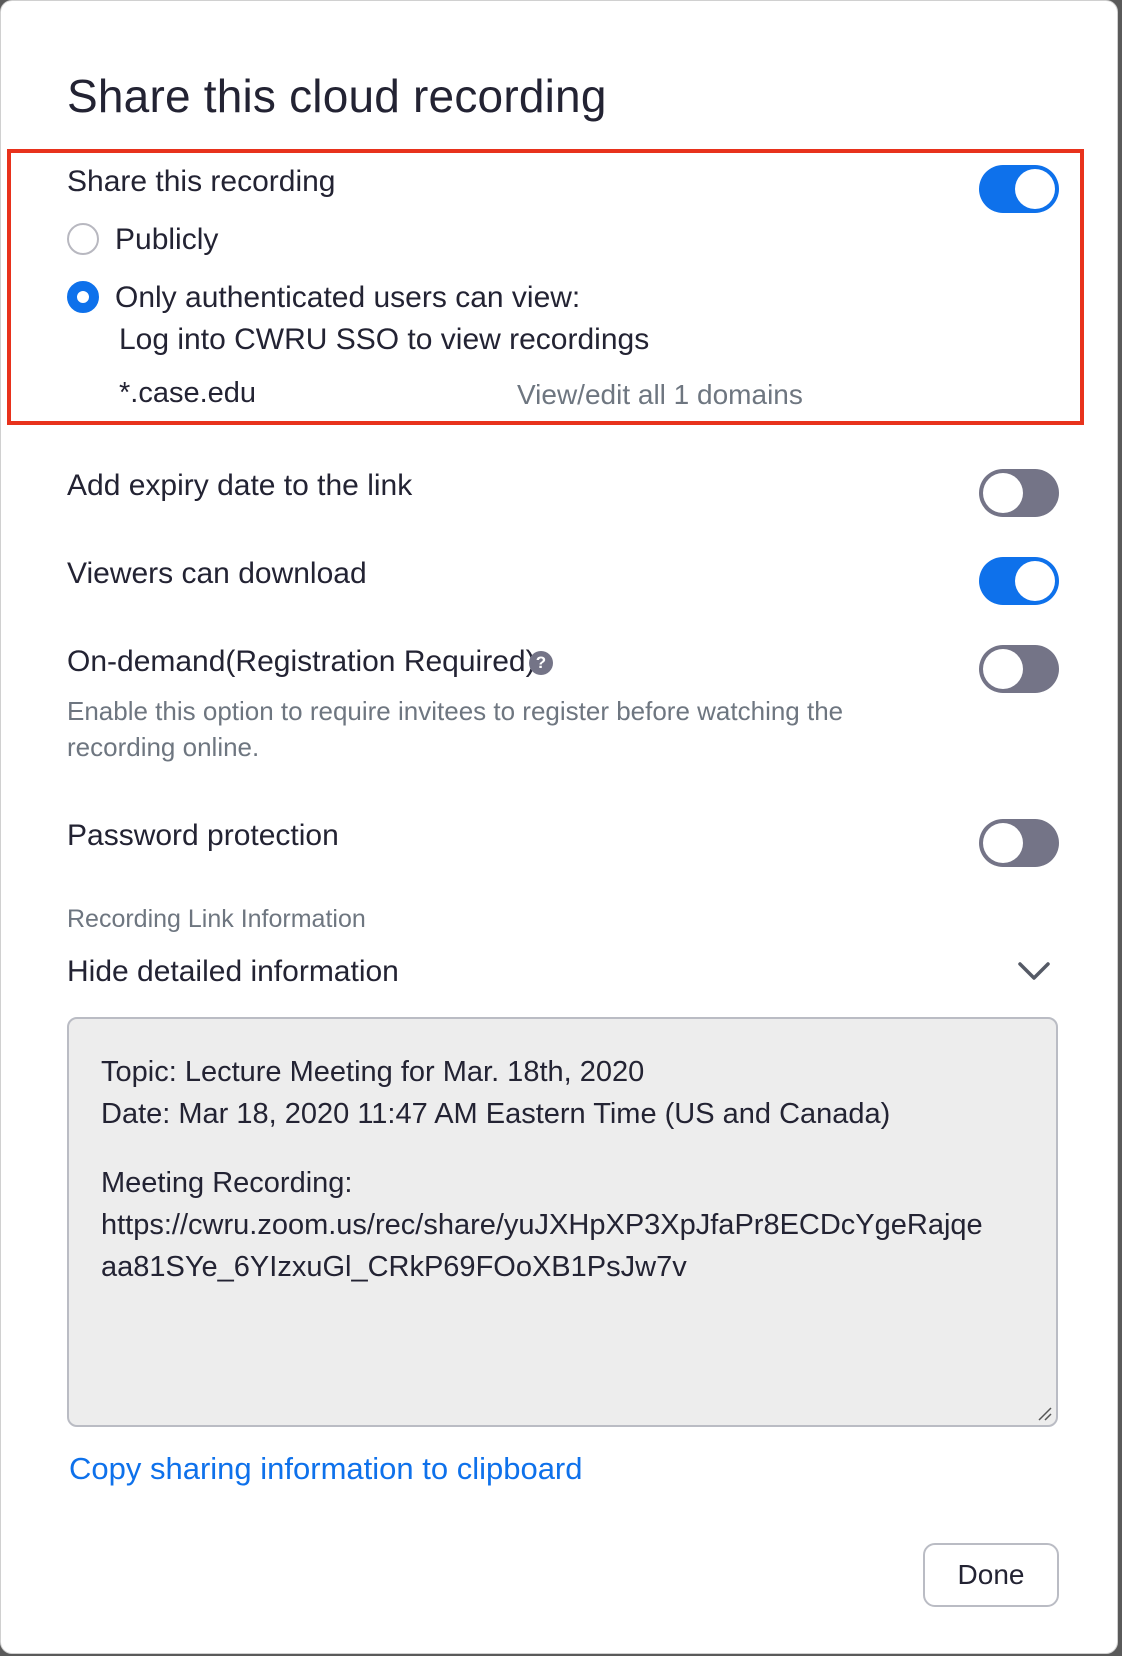 The image size is (1122, 1656). I want to click on share-recording-label: Share this recording, so click(201, 181).